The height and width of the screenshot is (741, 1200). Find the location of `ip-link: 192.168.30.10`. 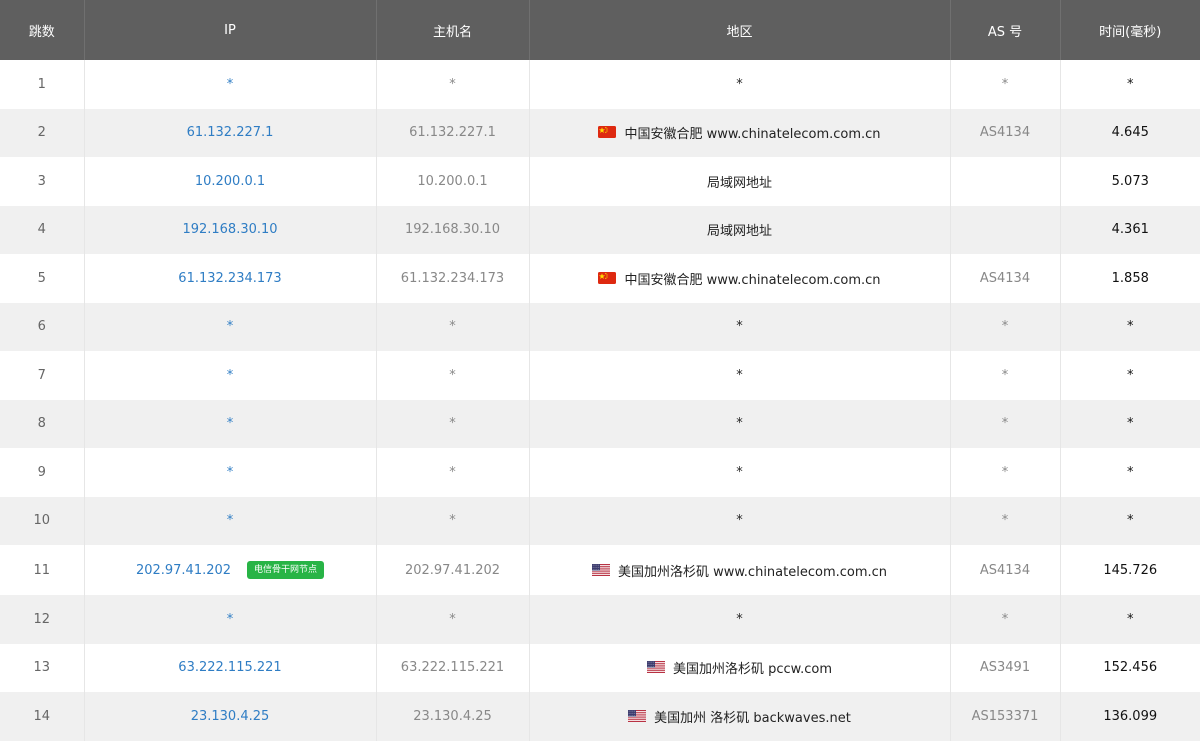

ip-link: 192.168.30.10 is located at coordinates (229, 229).